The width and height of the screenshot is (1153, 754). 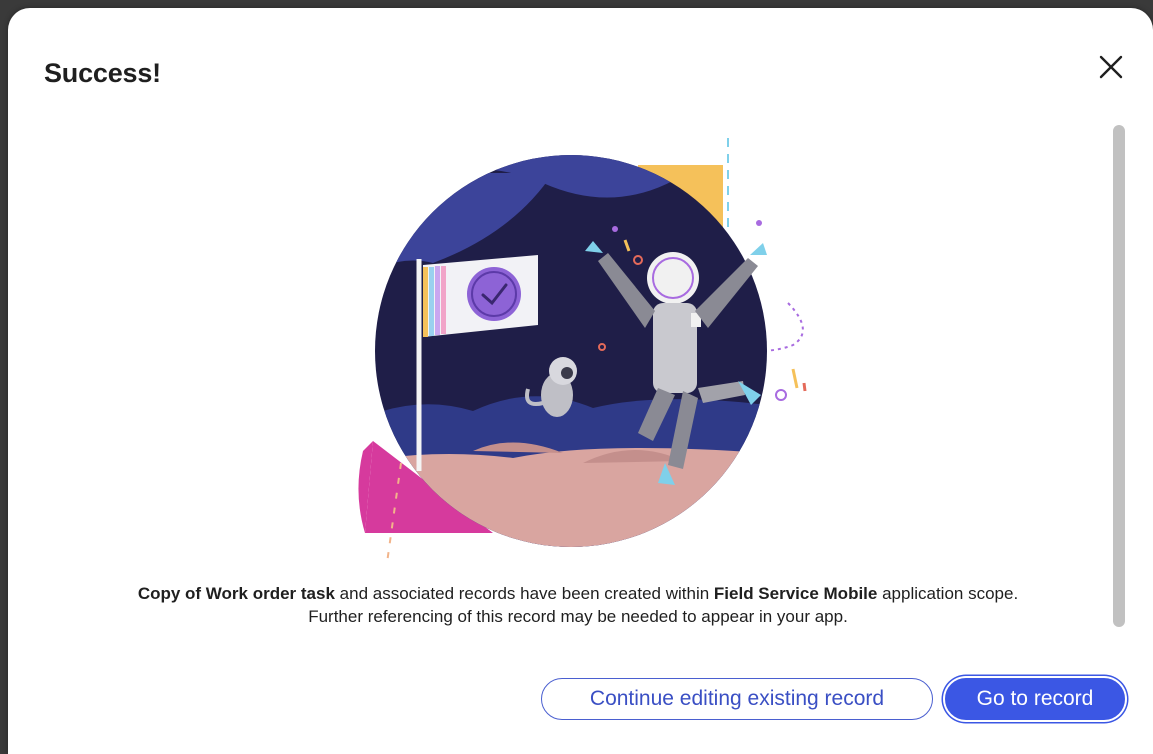 I want to click on scrollbar, so click(x=1119, y=376).